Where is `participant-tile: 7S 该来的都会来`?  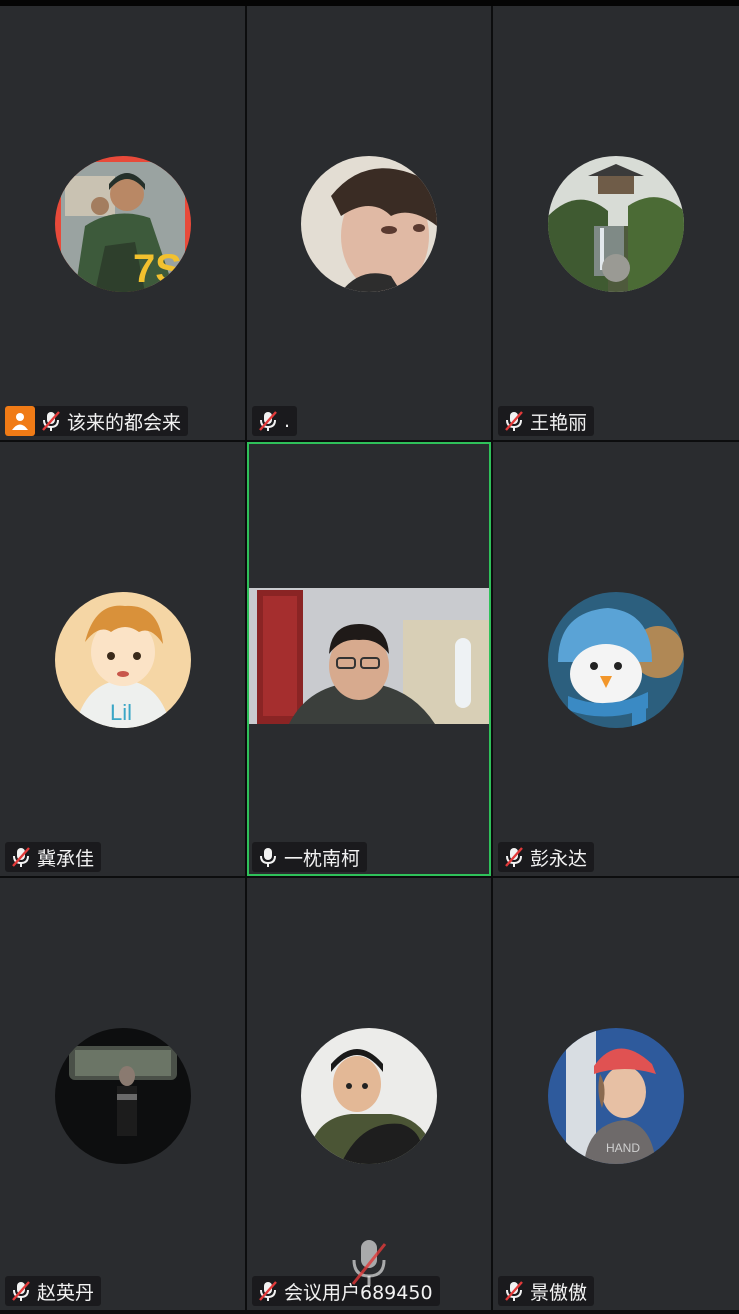
participant-tile: 7S 该来的都会来 is located at coordinates (122, 223).